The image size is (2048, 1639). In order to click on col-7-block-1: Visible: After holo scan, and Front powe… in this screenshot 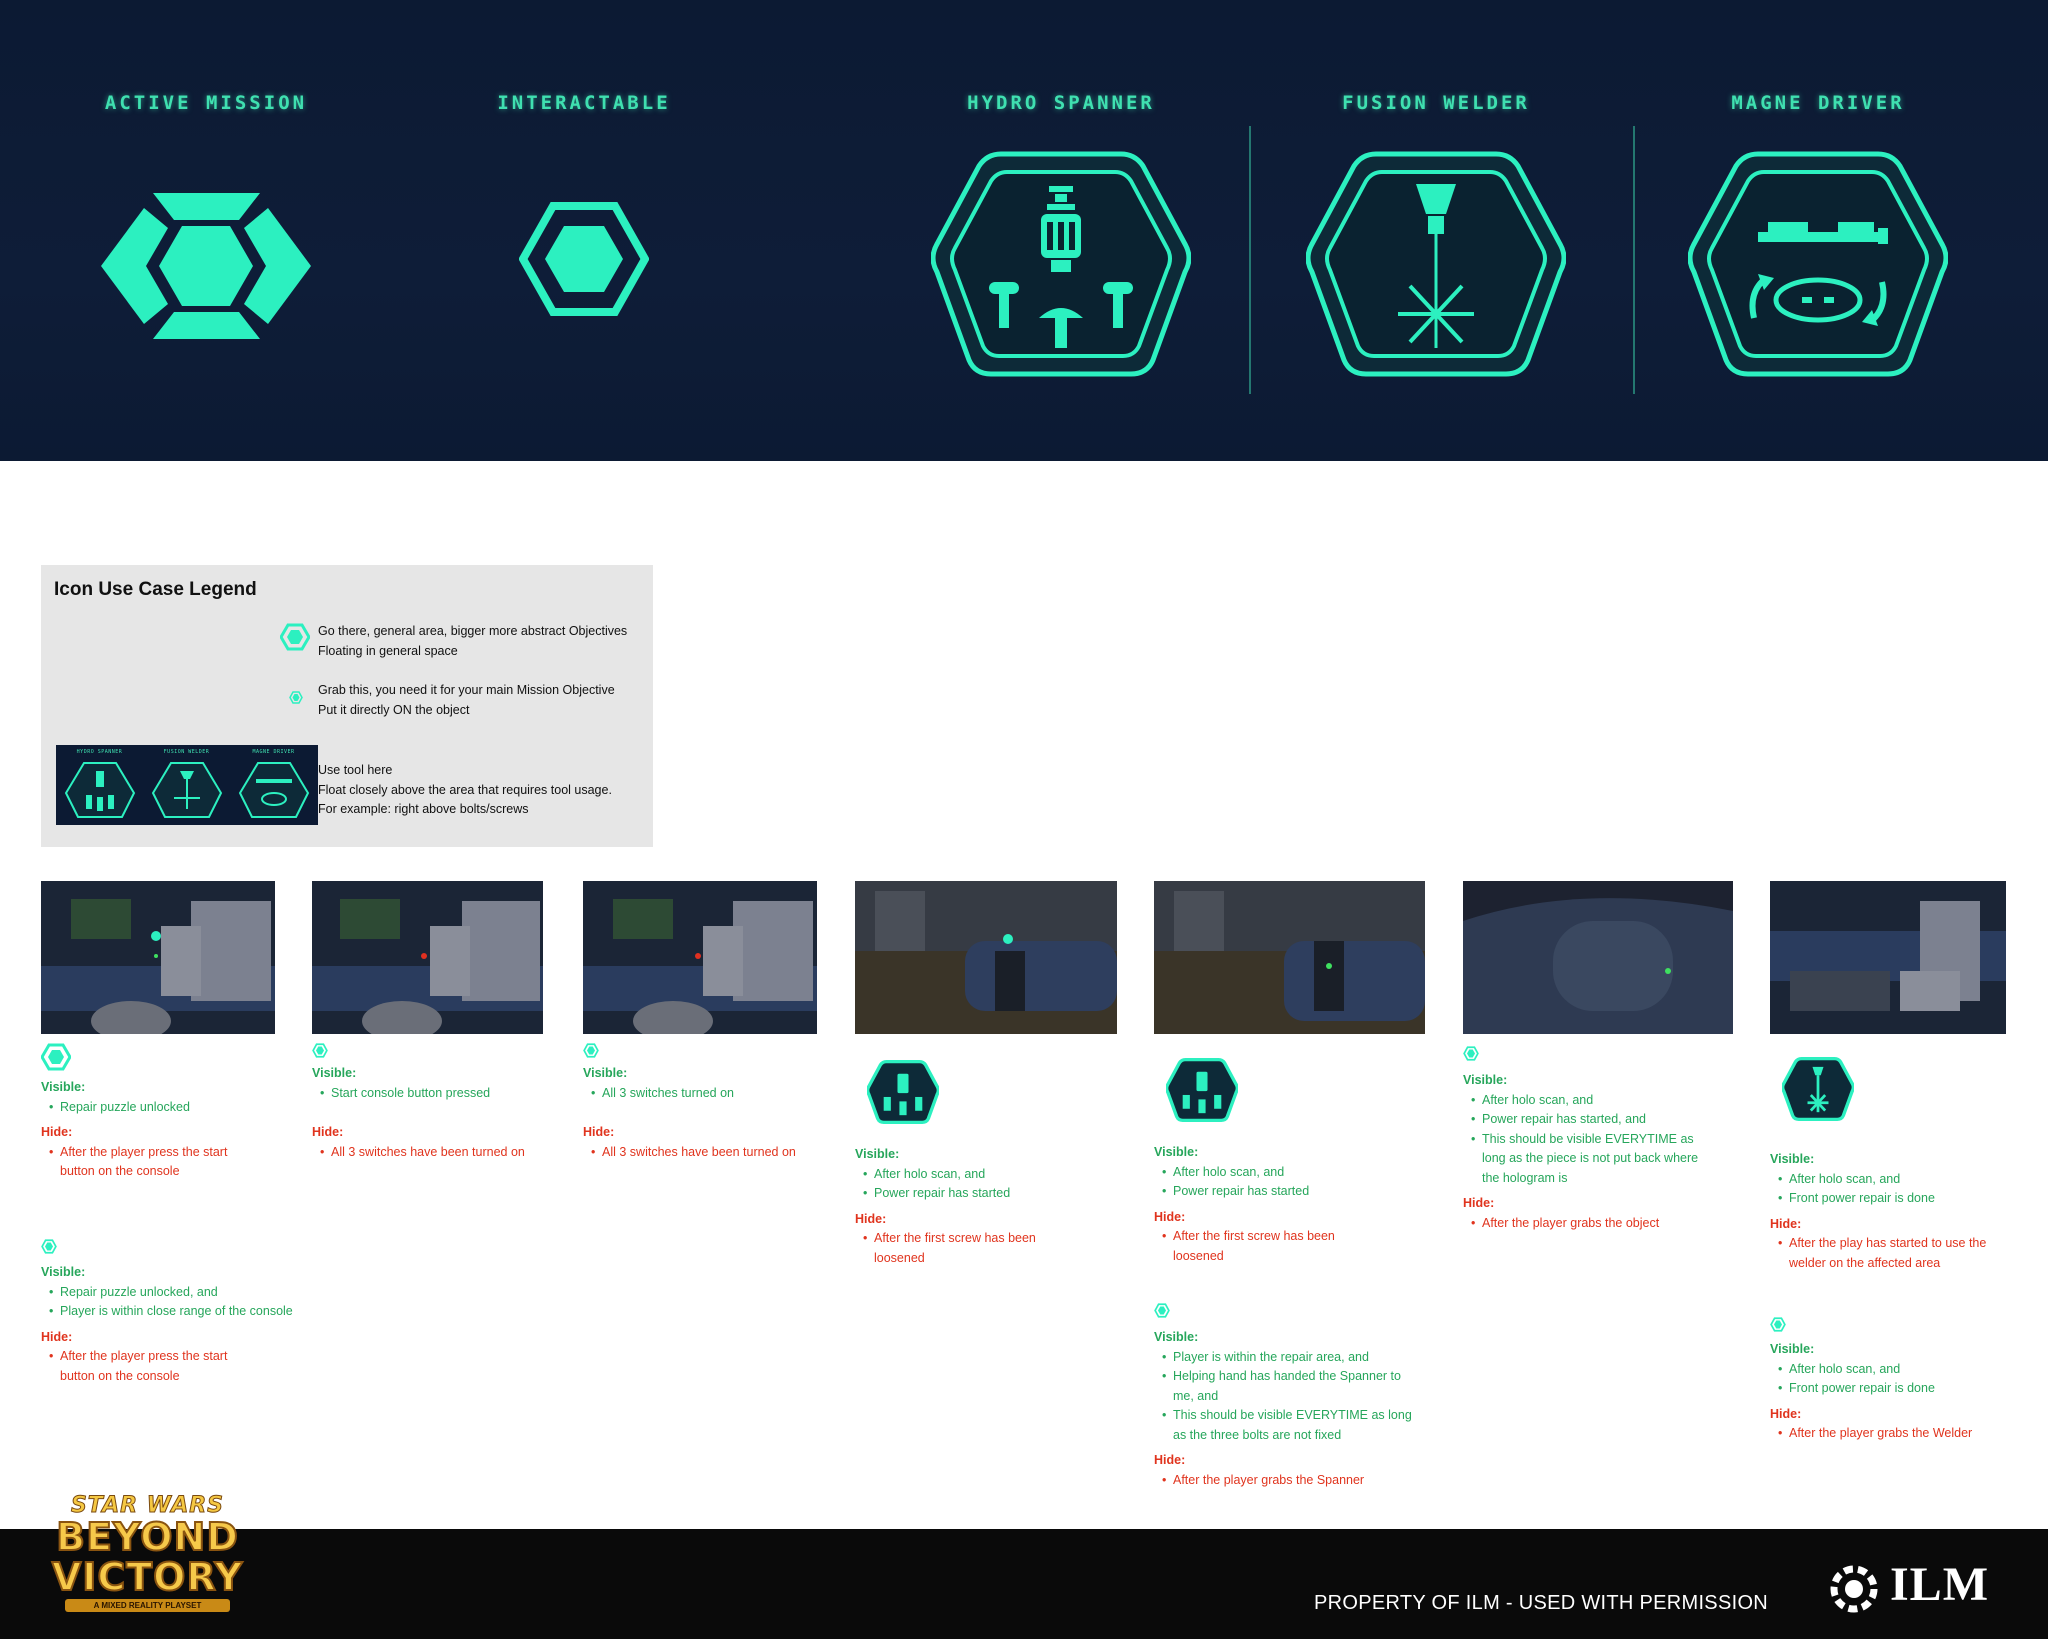, I will do `click(1895, 1211)`.